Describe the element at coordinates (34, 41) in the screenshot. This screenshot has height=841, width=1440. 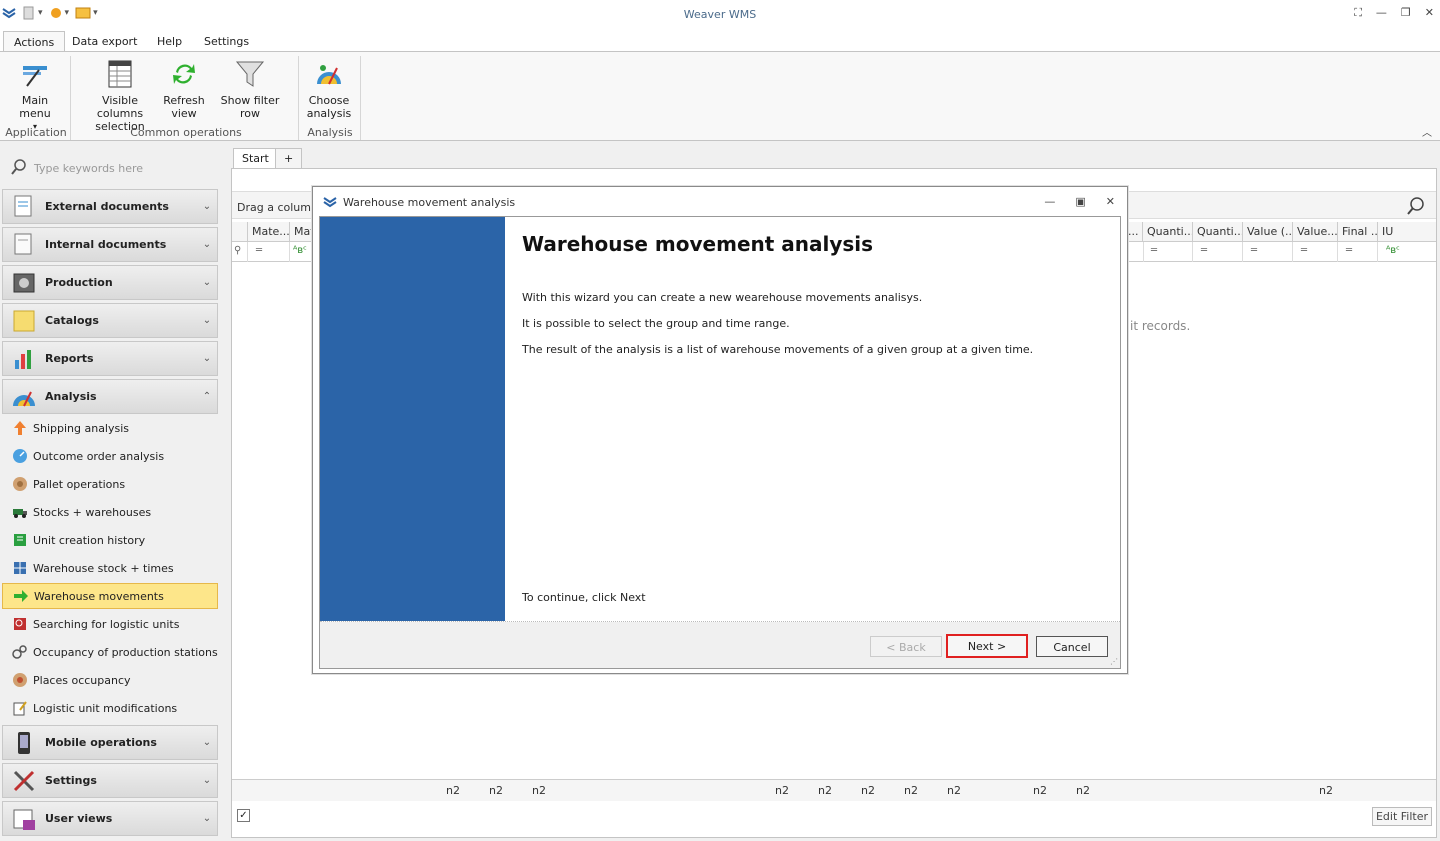
I see `tab-actions: Actions` at that location.